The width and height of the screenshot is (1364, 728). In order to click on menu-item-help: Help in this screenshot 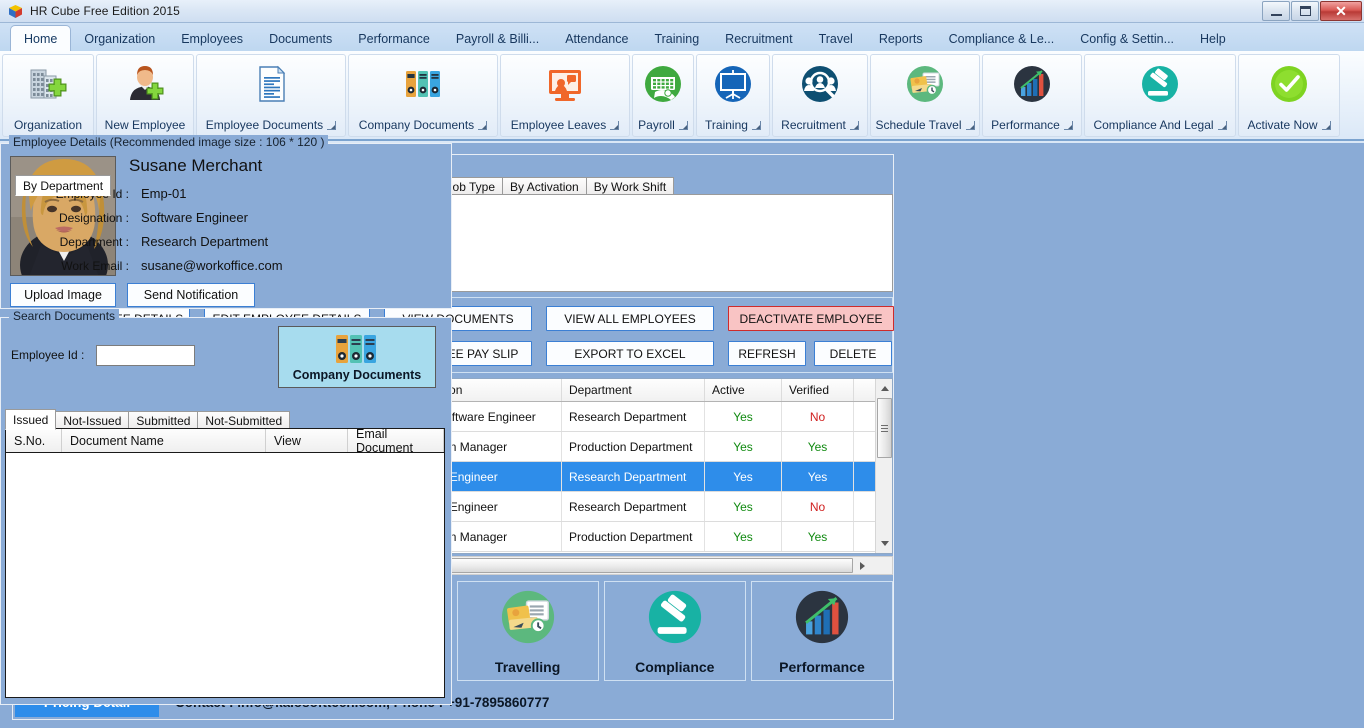, I will do `click(1213, 38)`.